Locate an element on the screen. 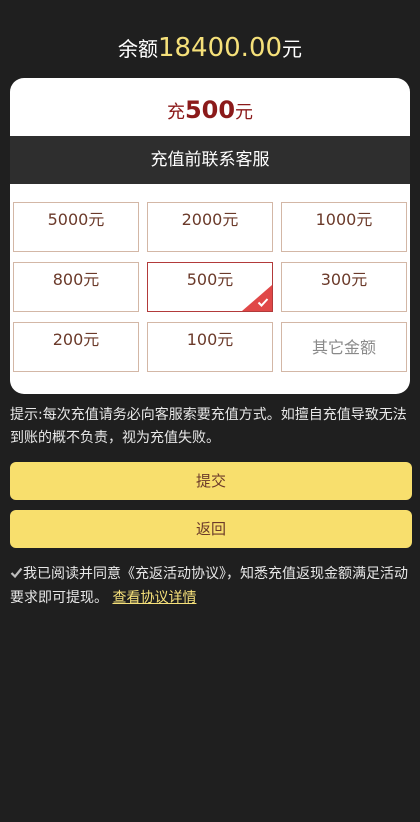 The image size is (420, 822). option-other-amount: 其它金额 is located at coordinates (344, 347).